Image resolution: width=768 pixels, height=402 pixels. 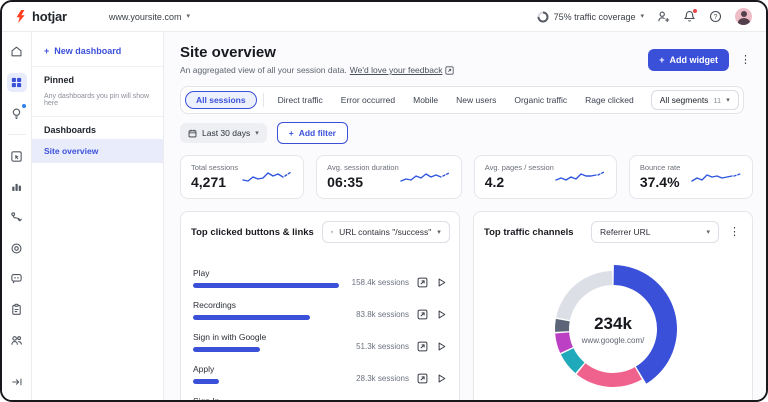 I want to click on tab-error-occurred: Error occurred, so click(x=368, y=100).